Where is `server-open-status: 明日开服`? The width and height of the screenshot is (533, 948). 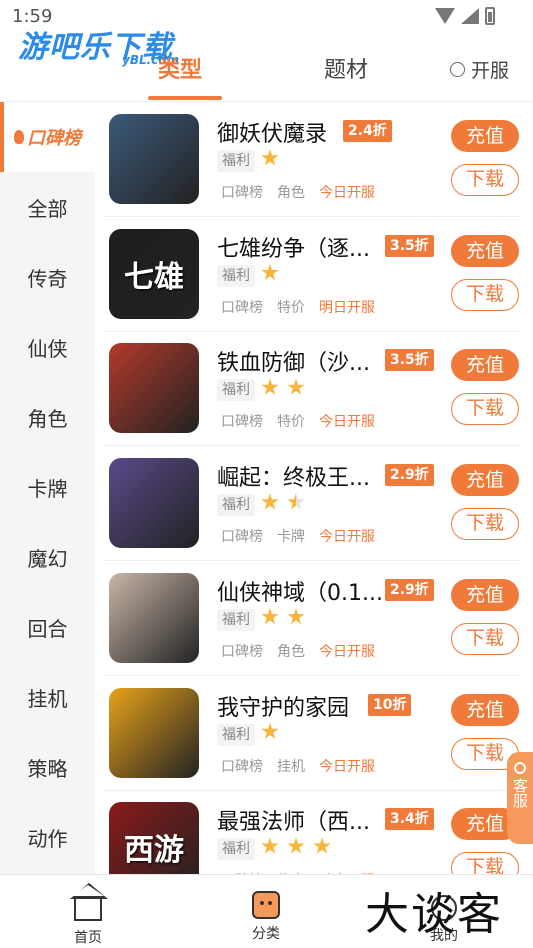 server-open-status: 明日开服 is located at coordinates (347, 307).